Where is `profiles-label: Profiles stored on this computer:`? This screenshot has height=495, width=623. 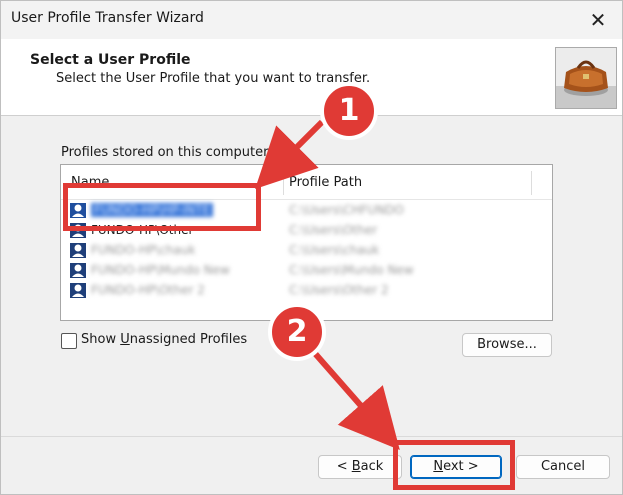
profiles-label: Profiles stored on this computer: is located at coordinates (167, 152).